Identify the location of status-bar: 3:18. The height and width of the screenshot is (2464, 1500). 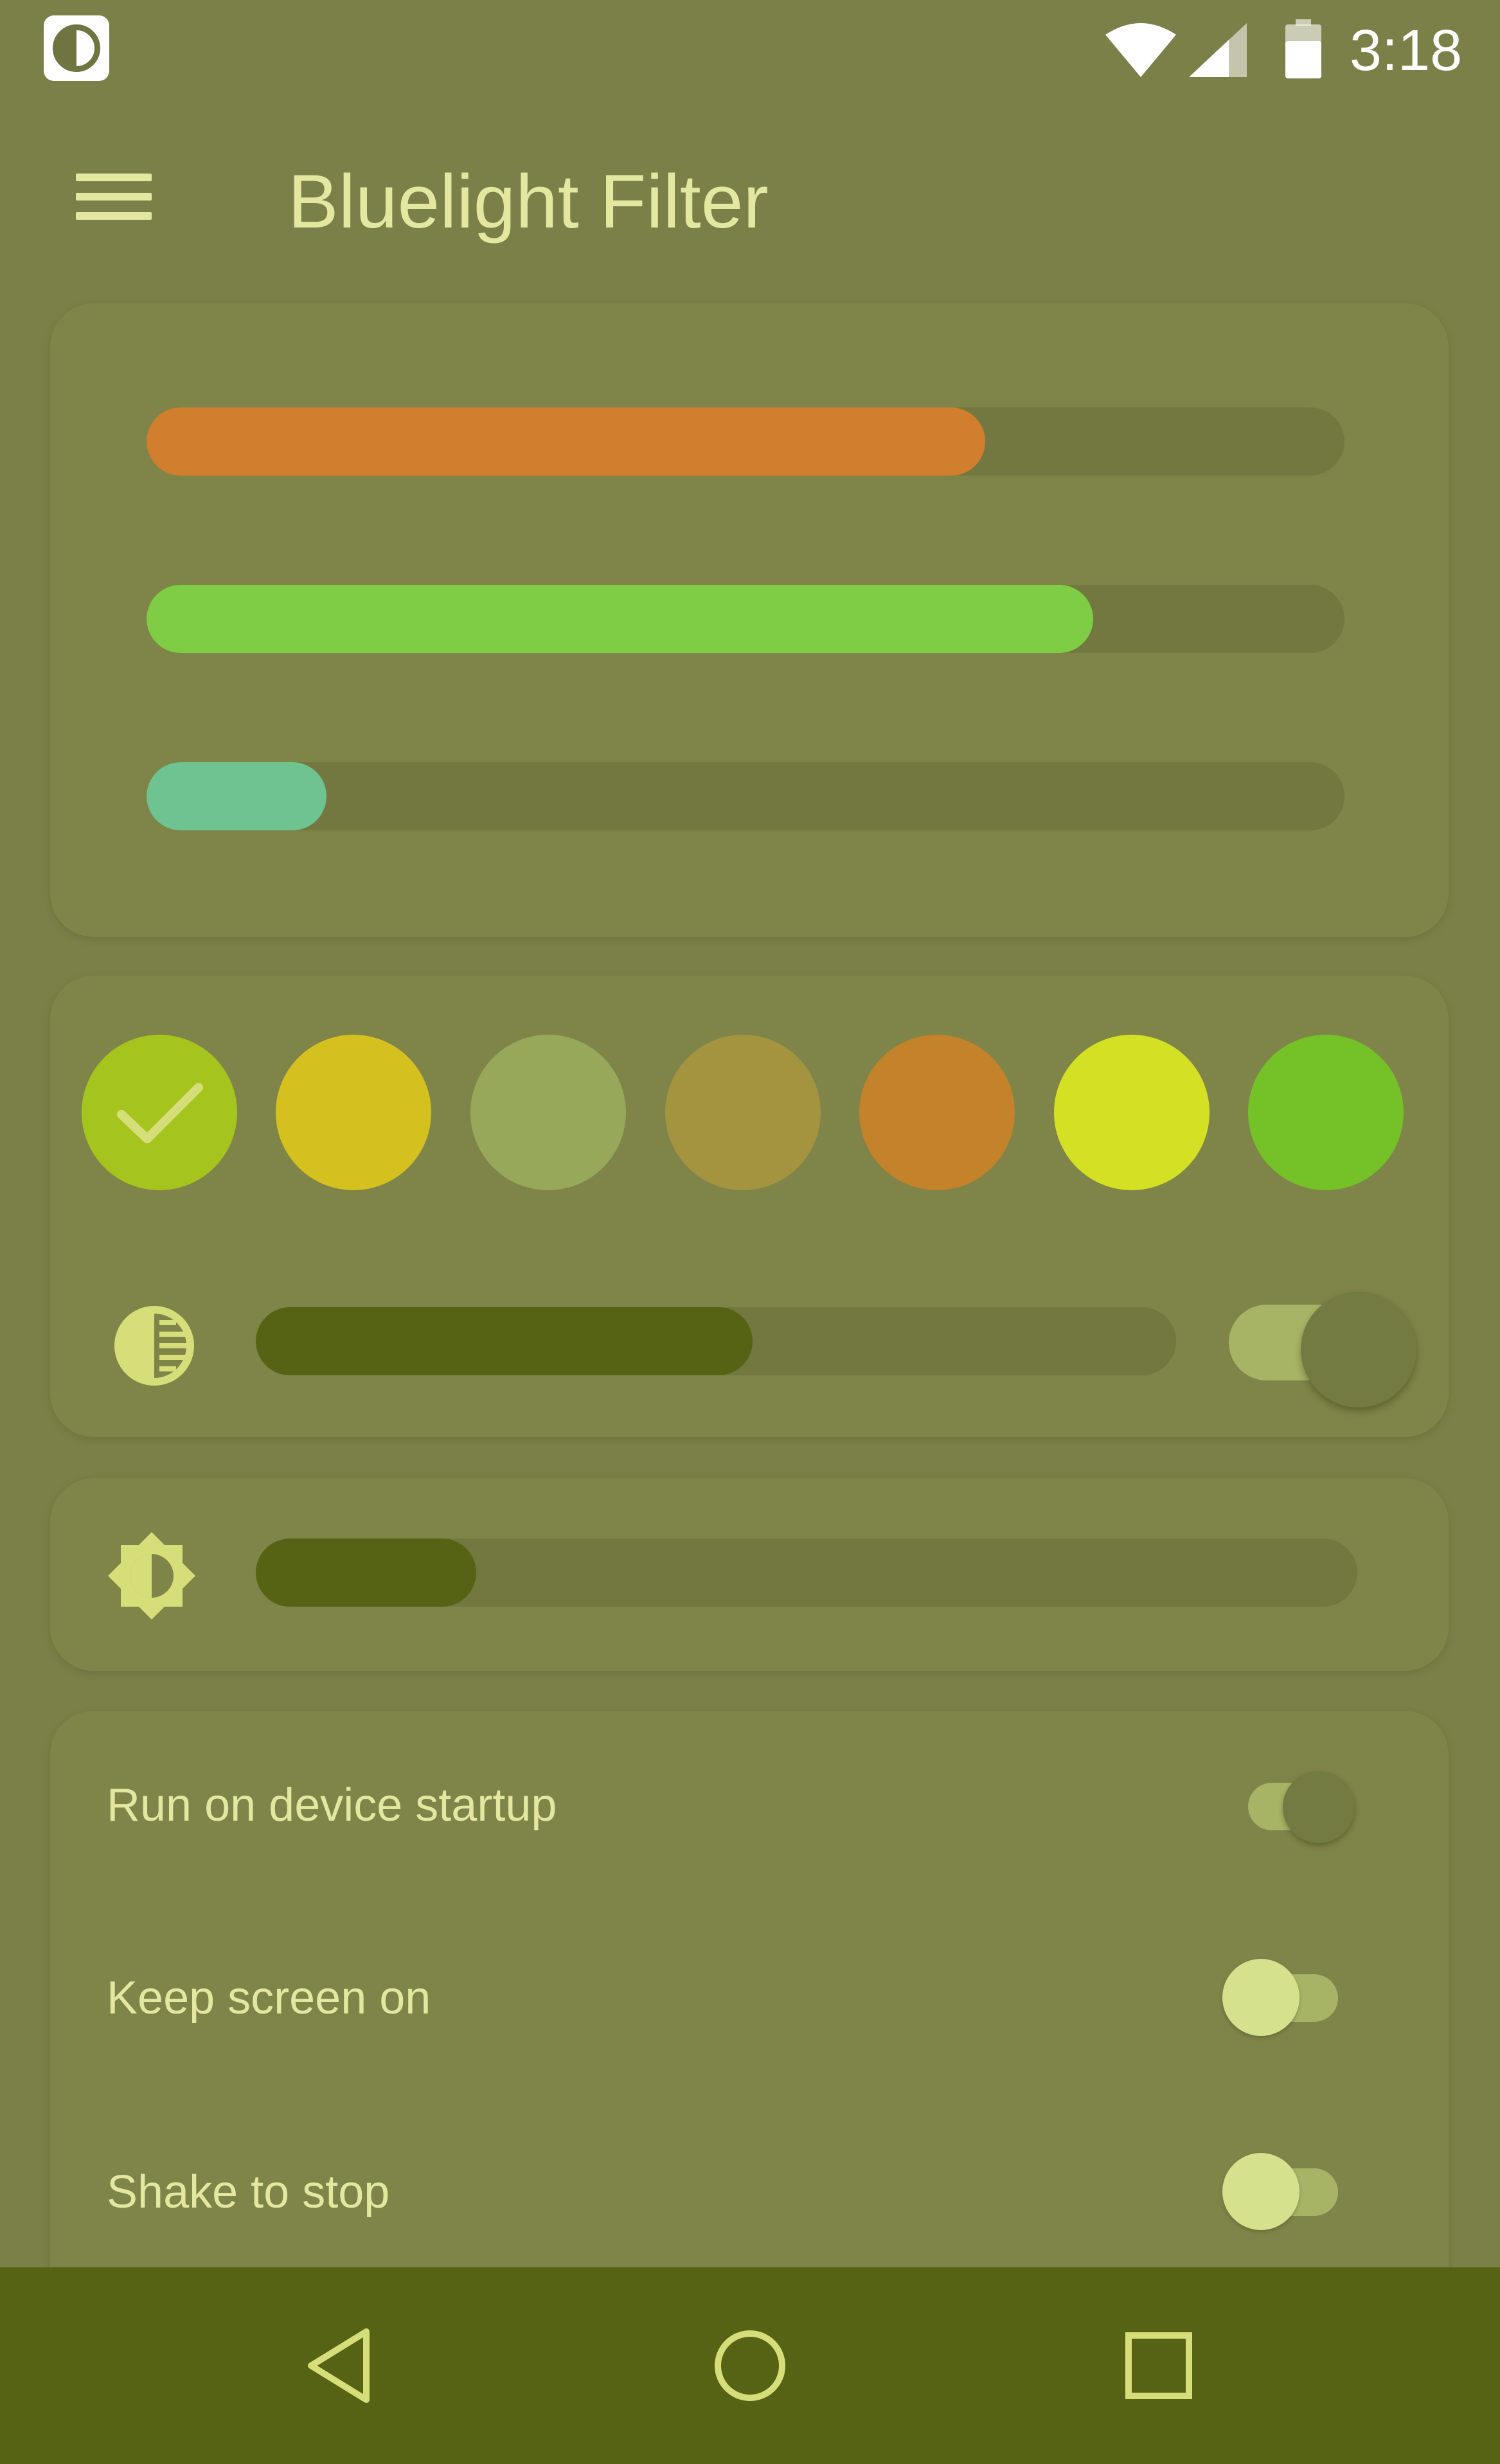
(750, 52).